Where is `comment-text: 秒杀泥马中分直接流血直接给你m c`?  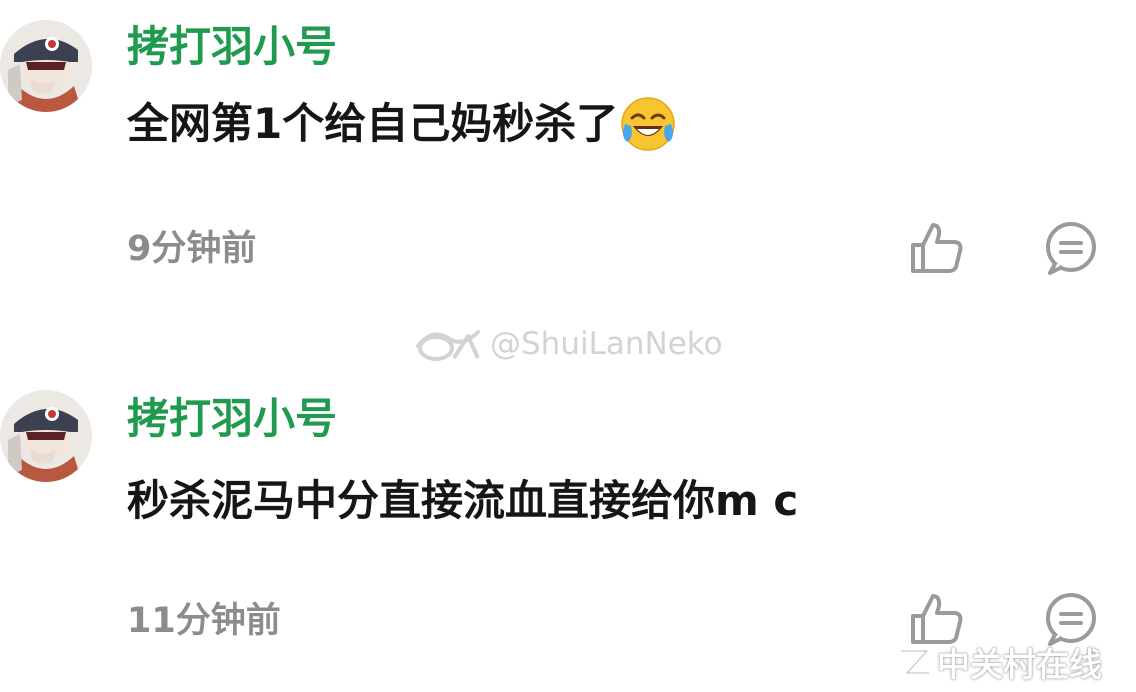 comment-text: 秒杀泥马中分直接流血直接给你m c is located at coordinates (463, 500).